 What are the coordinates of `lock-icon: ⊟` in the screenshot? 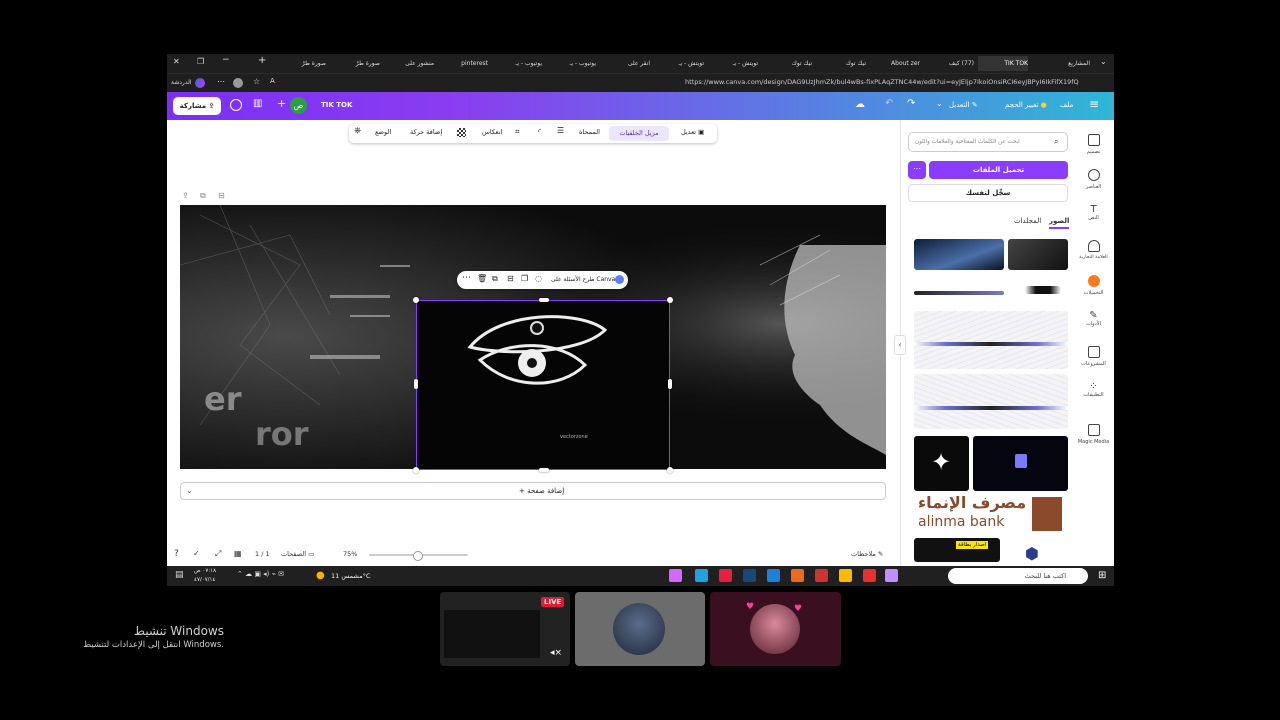 It's located at (510, 278).